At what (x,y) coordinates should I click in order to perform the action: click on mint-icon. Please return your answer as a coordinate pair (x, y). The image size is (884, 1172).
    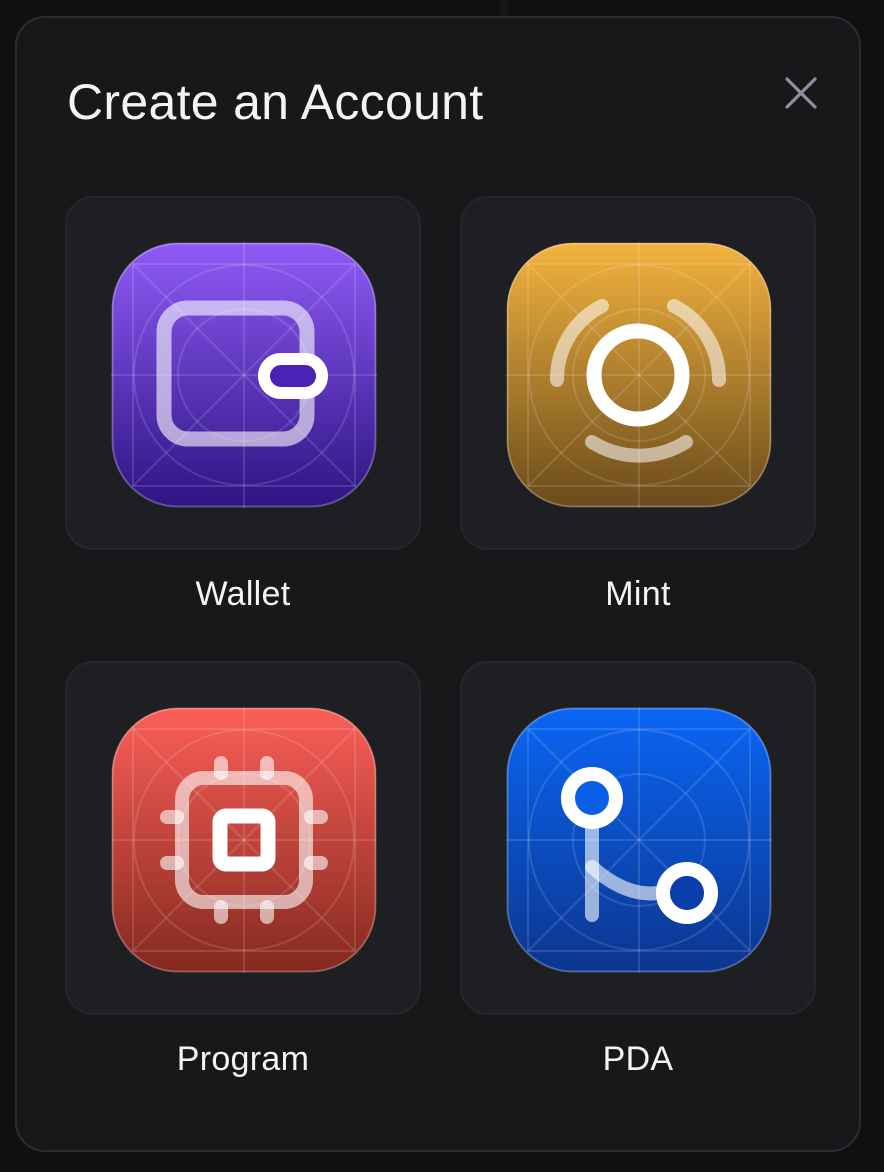
    Looking at the image, I should click on (639, 375).